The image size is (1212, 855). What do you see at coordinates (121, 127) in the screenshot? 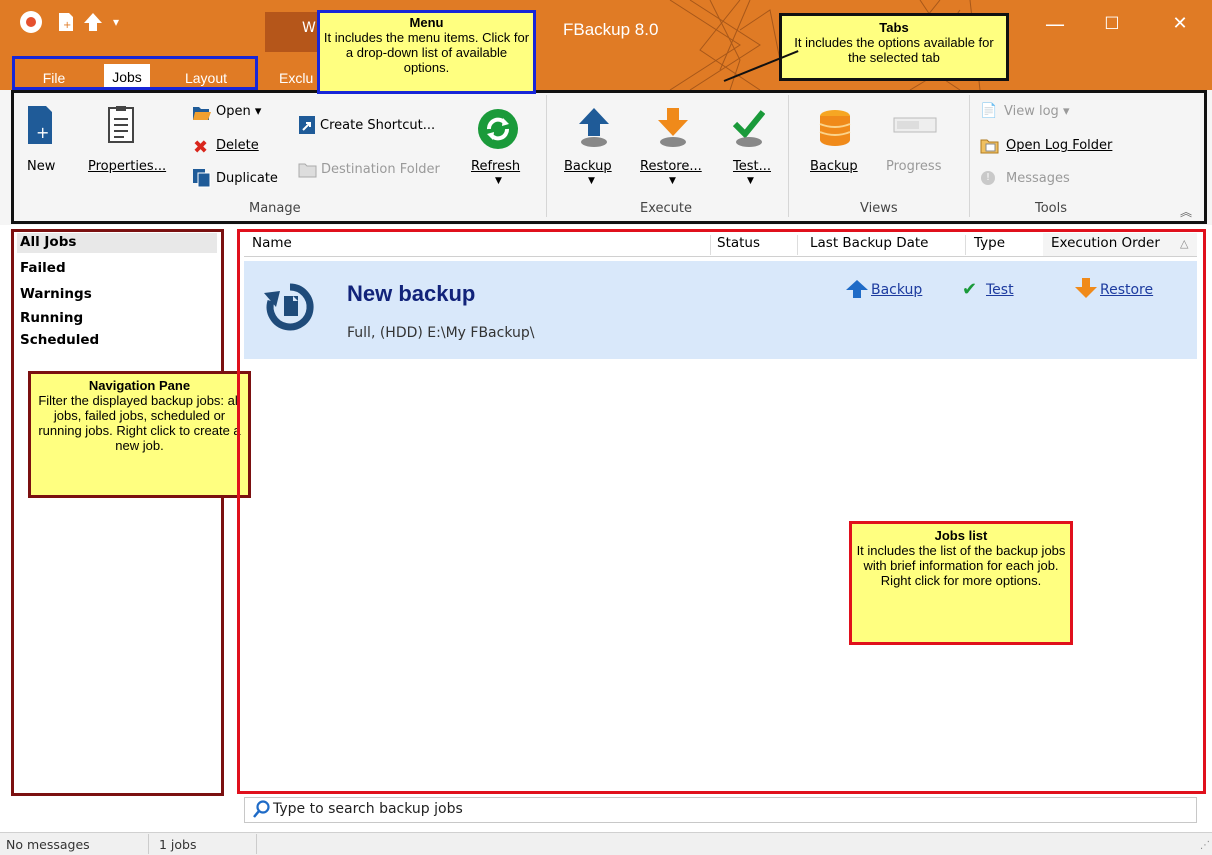
I see `properties-icon` at bounding box center [121, 127].